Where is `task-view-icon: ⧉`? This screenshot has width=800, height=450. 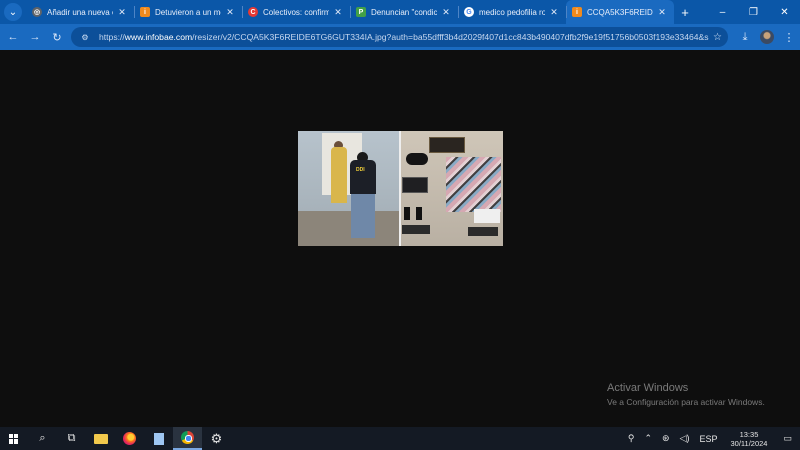 task-view-icon: ⧉ is located at coordinates (71, 438).